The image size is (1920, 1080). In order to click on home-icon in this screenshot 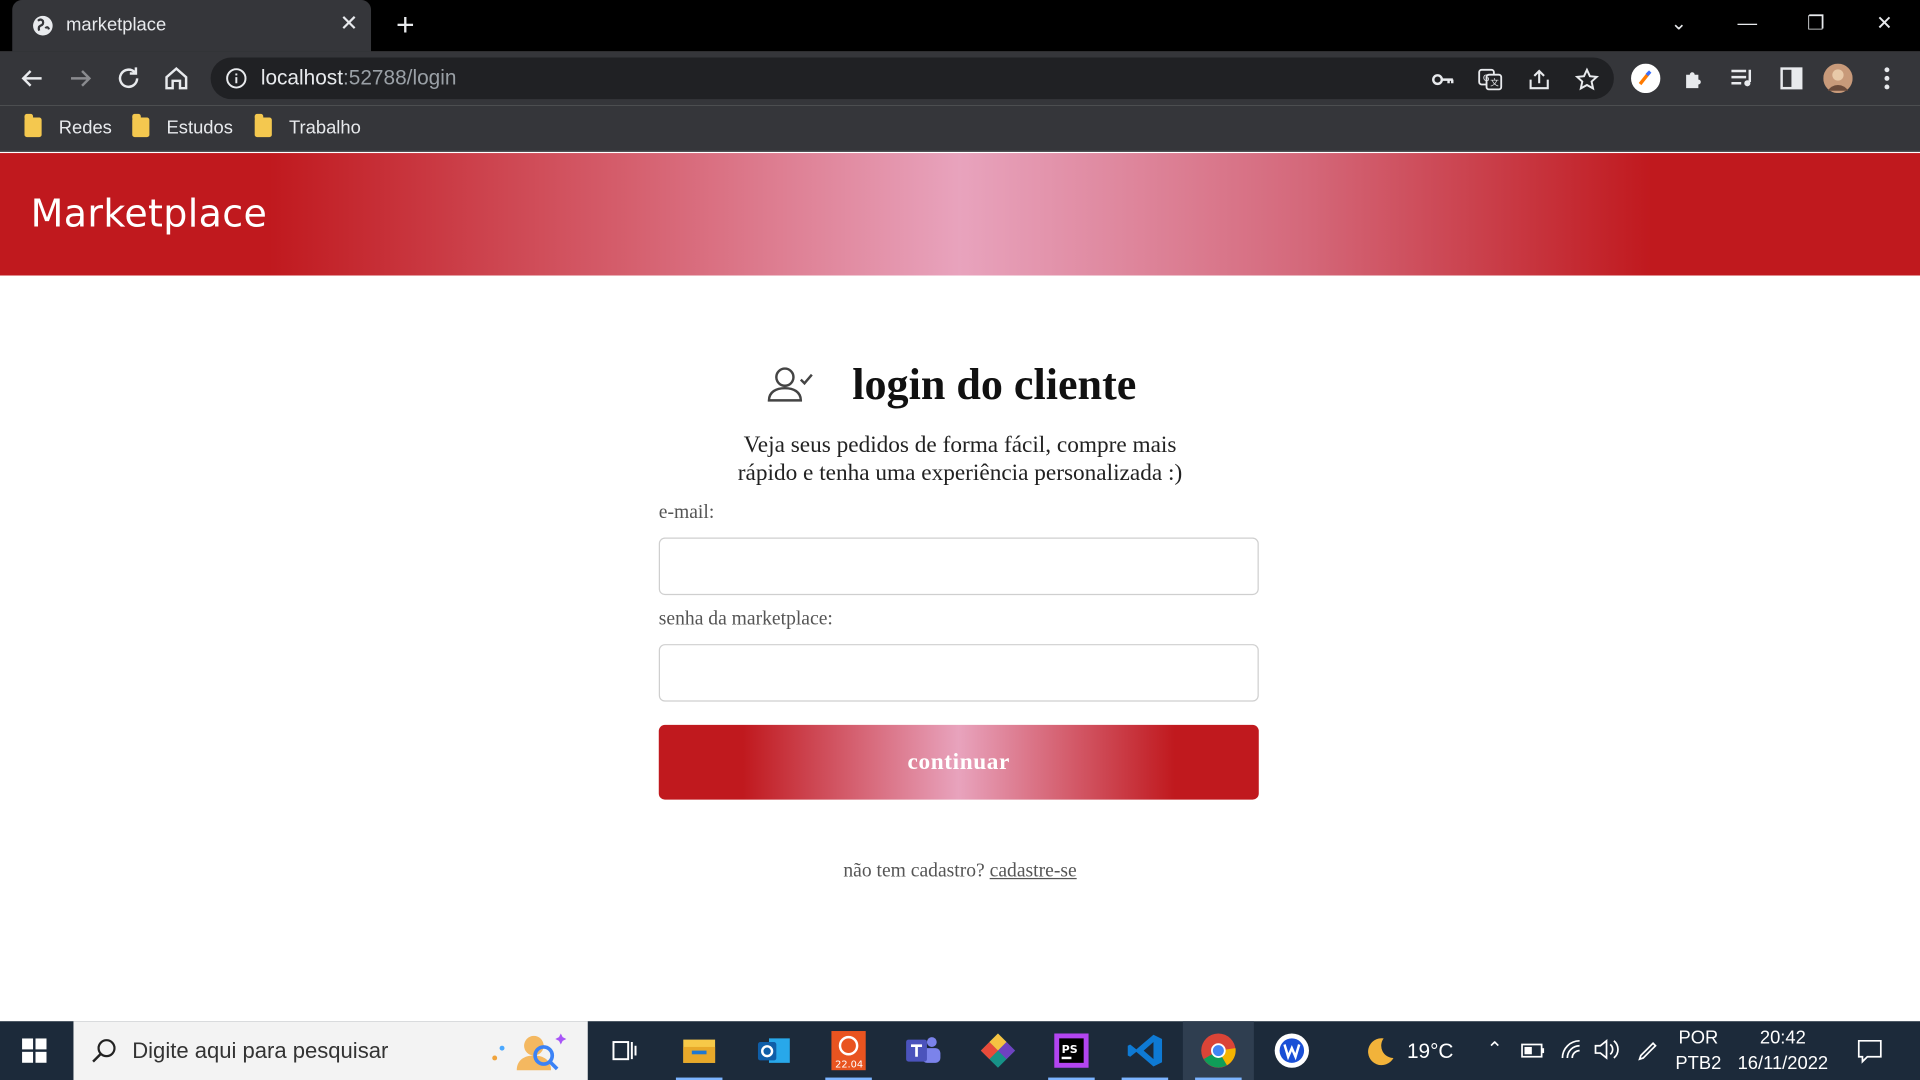, I will do `click(176, 78)`.